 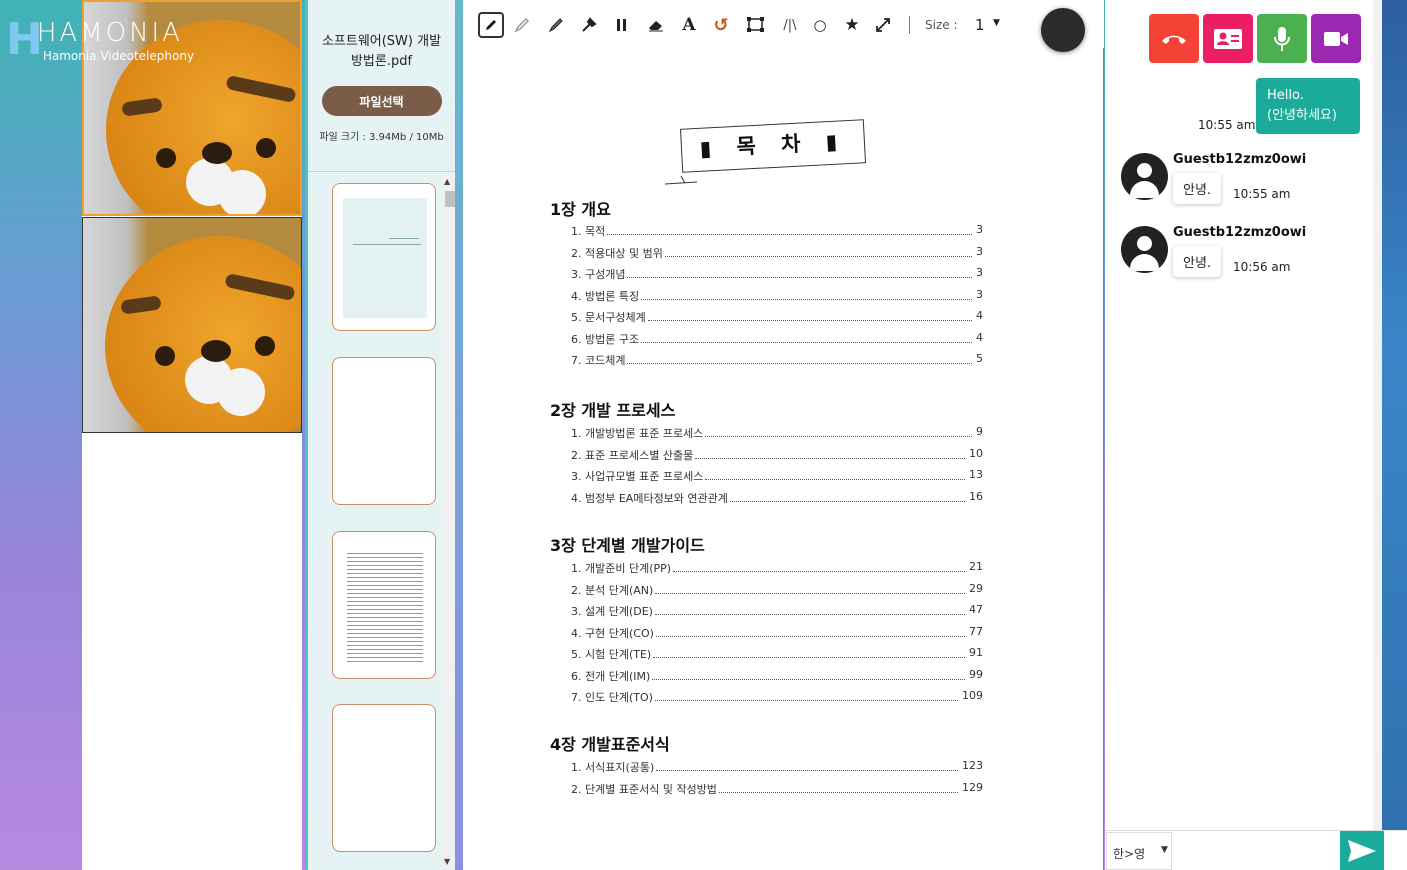 What do you see at coordinates (613, 767) in the screenshot?
I see `toc-entry-label: 1. 서식표지(공통)` at bounding box center [613, 767].